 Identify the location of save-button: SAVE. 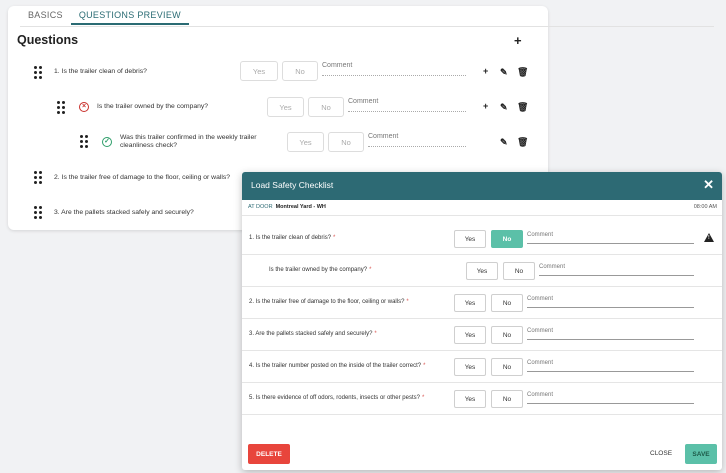
(701, 454).